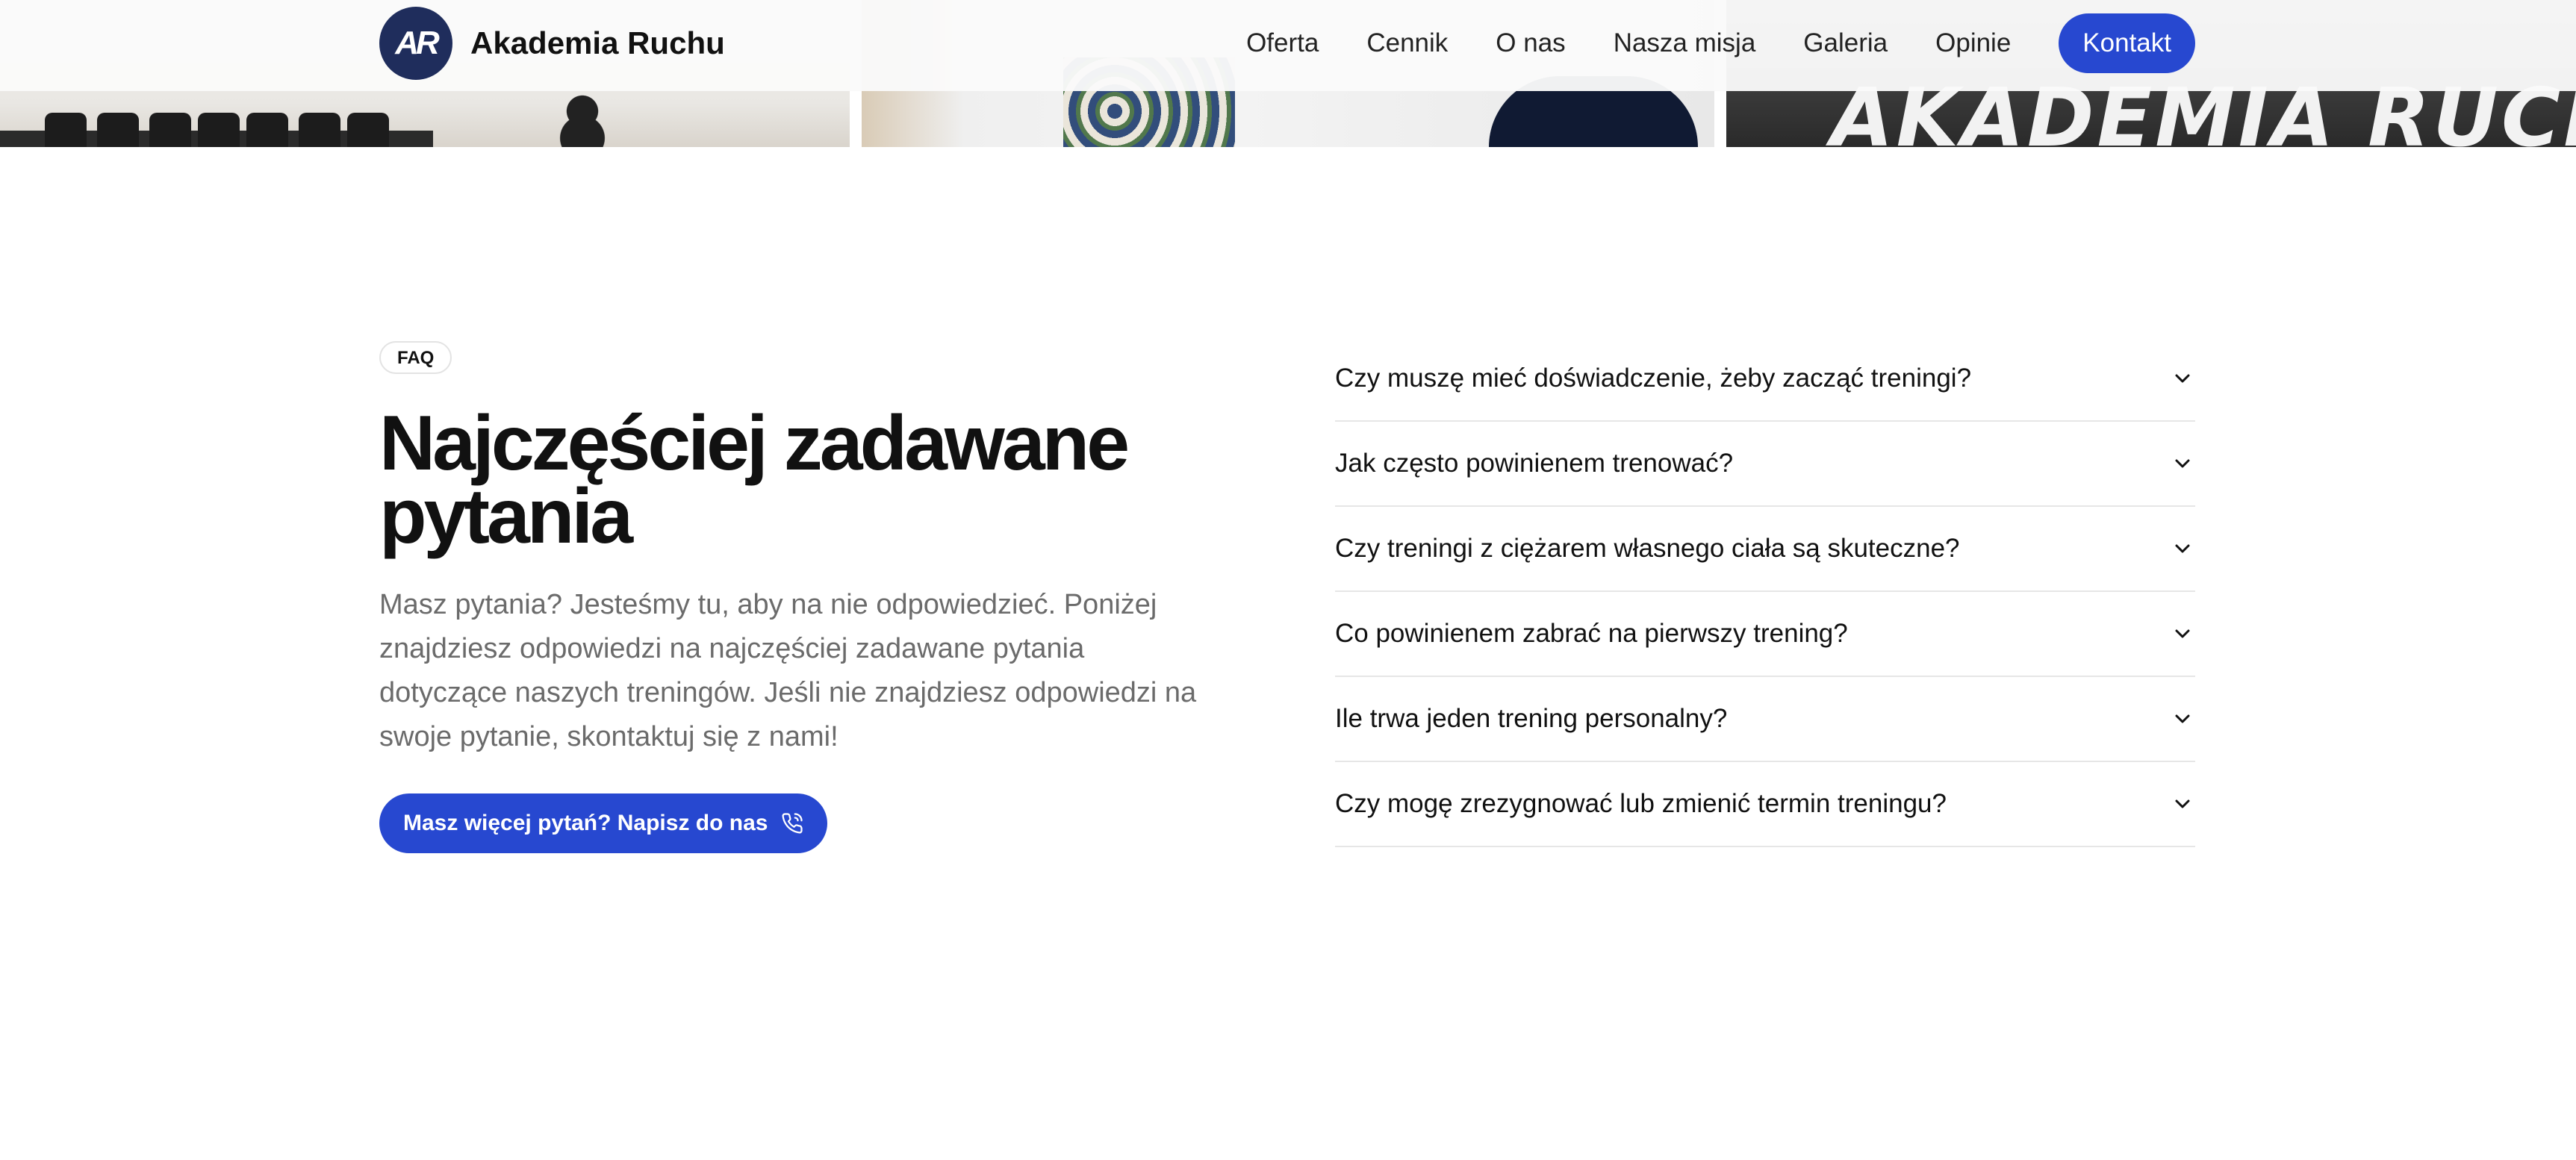 The width and height of the screenshot is (2576, 1160). Describe the element at coordinates (582, 117) in the screenshot. I see `kettlebell` at that location.